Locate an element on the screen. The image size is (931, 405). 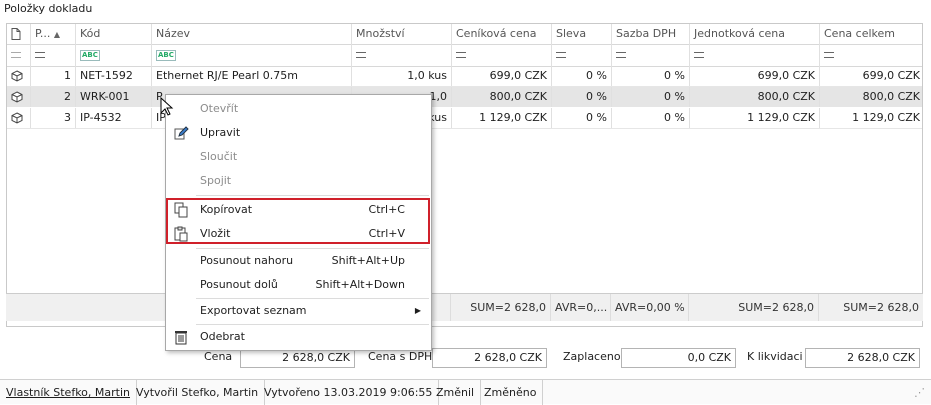
menu-item-spojit: Spojit is located at coordinates (298, 181).